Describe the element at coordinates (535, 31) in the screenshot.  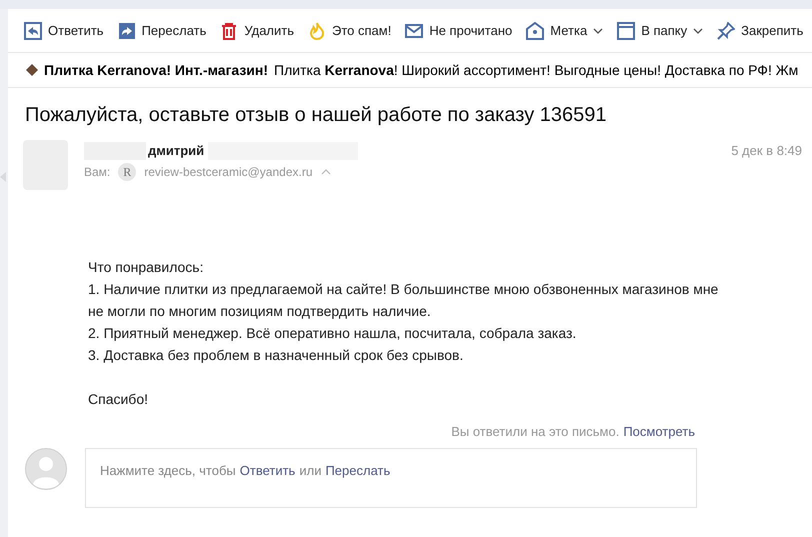
I see `tag-icon` at that location.